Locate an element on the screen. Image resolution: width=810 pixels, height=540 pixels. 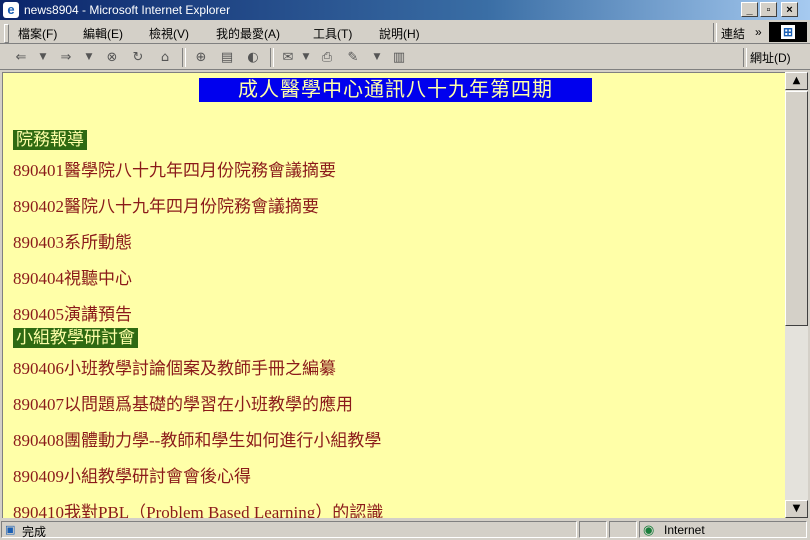
status-panel-main: ▣ 完成 is located at coordinates (289, 530).